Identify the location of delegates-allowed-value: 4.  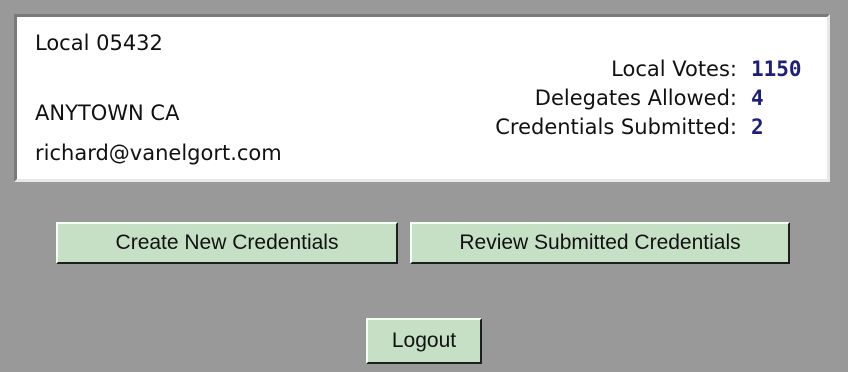
(757, 98).